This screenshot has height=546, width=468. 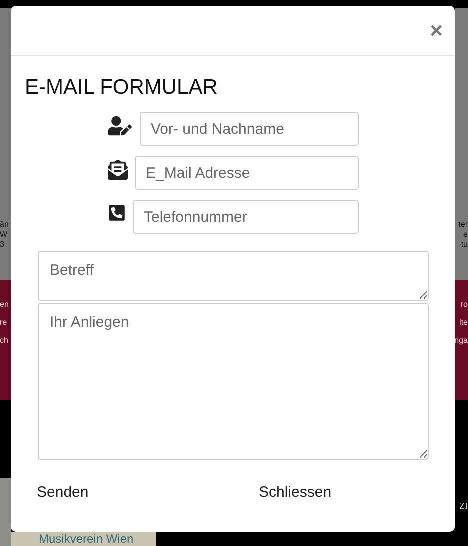 What do you see at coordinates (122, 88) in the screenshot?
I see `dialog-title: E-MAIL FORMULAR` at bounding box center [122, 88].